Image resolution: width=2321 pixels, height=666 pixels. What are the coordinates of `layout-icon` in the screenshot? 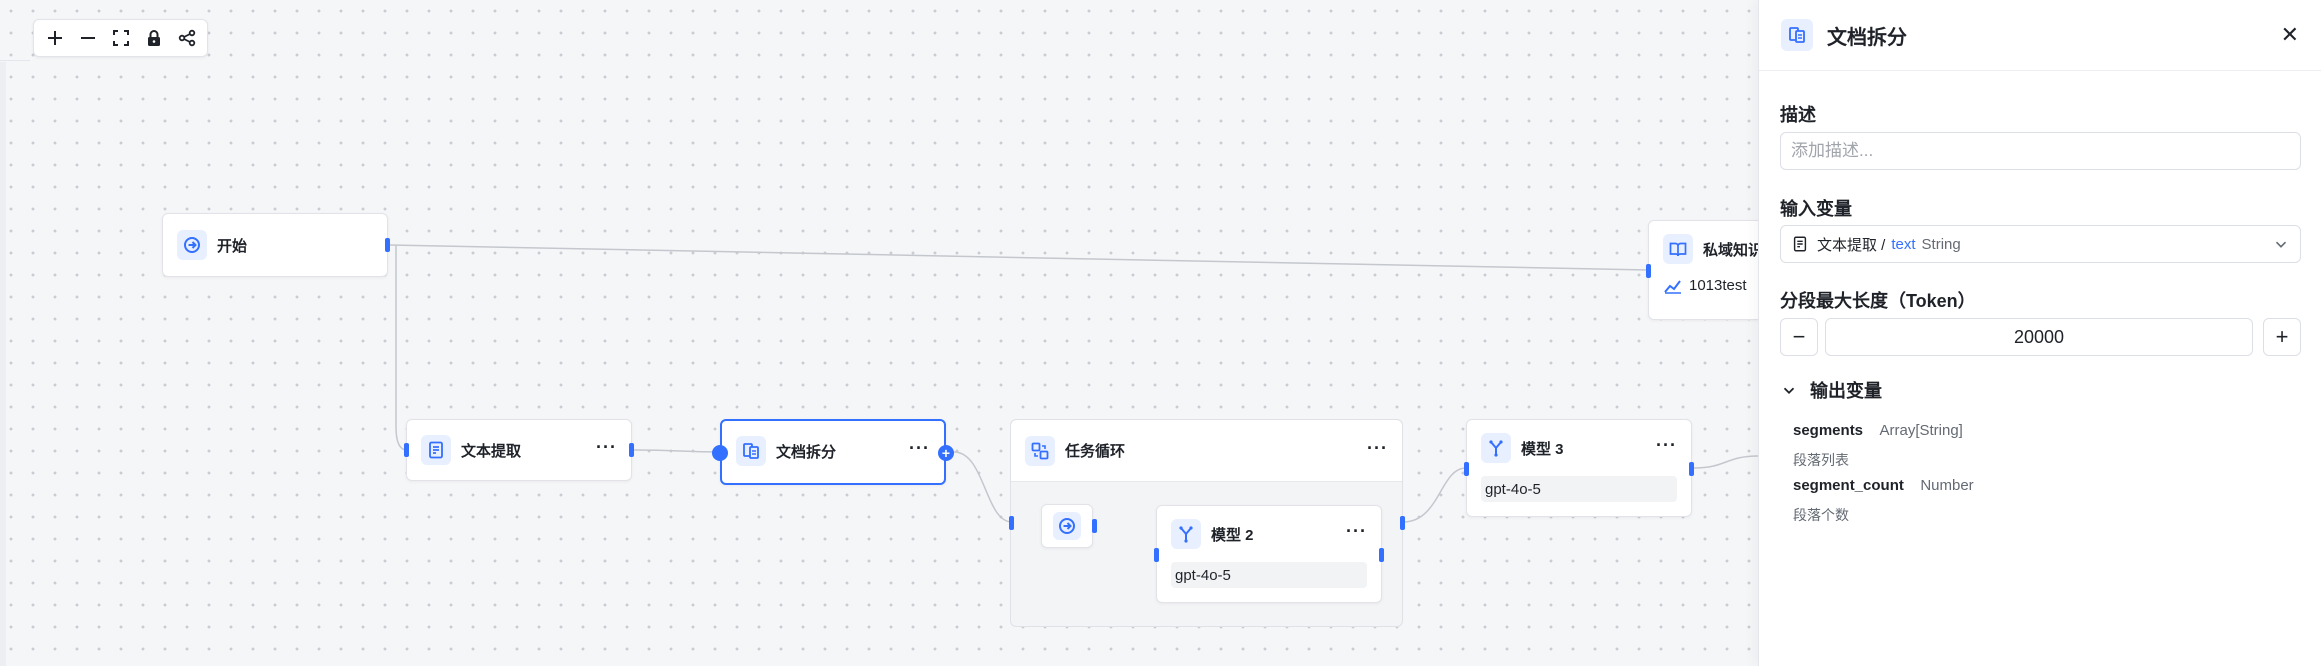 It's located at (186, 38).